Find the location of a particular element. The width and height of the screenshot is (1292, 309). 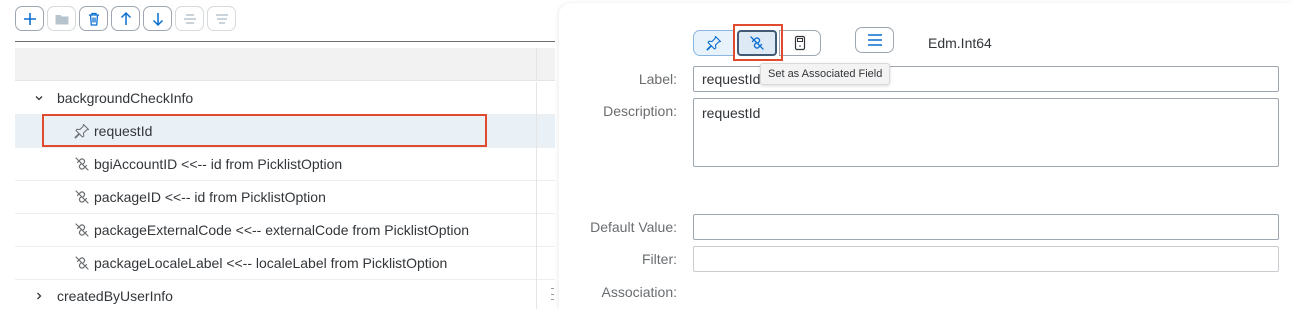

label-caption: Label: is located at coordinates (657, 79).